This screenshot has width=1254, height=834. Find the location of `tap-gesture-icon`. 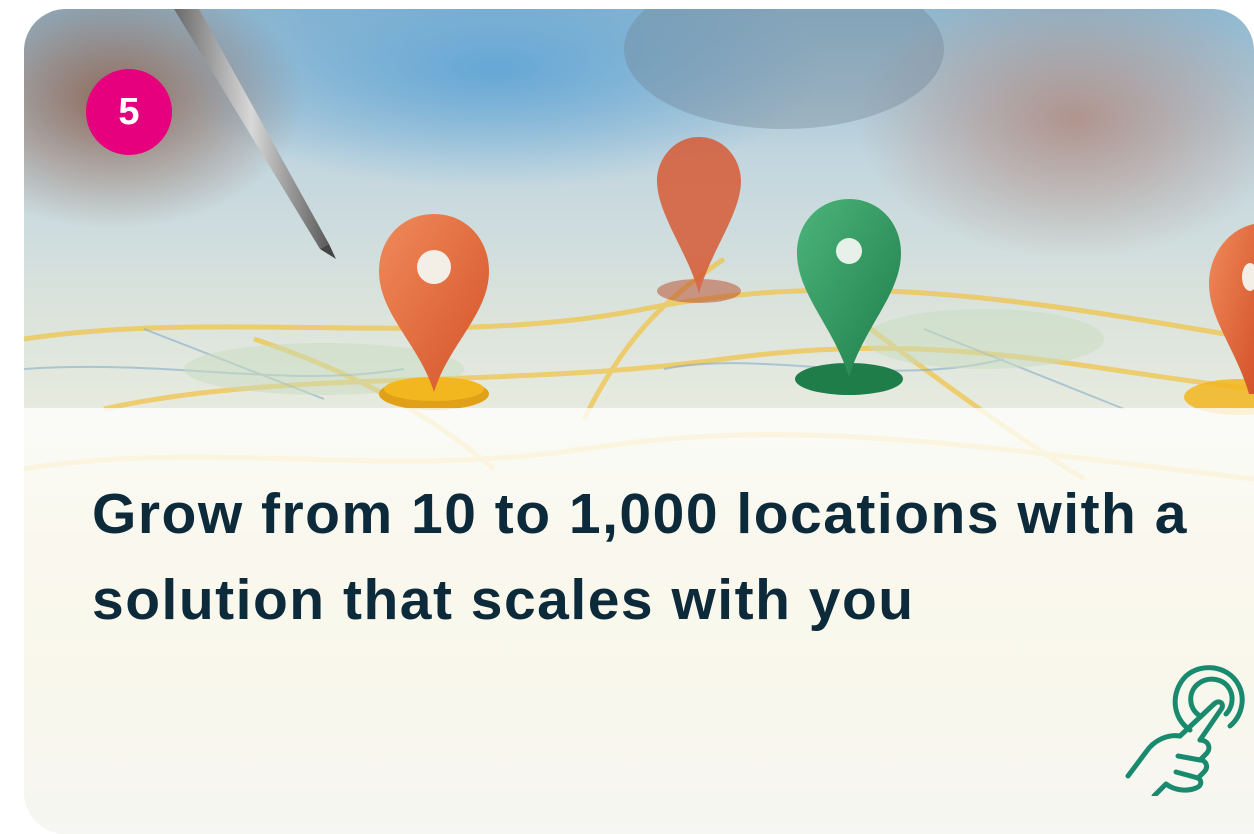

tap-gesture-icon is located at coordinates (1182, 731).